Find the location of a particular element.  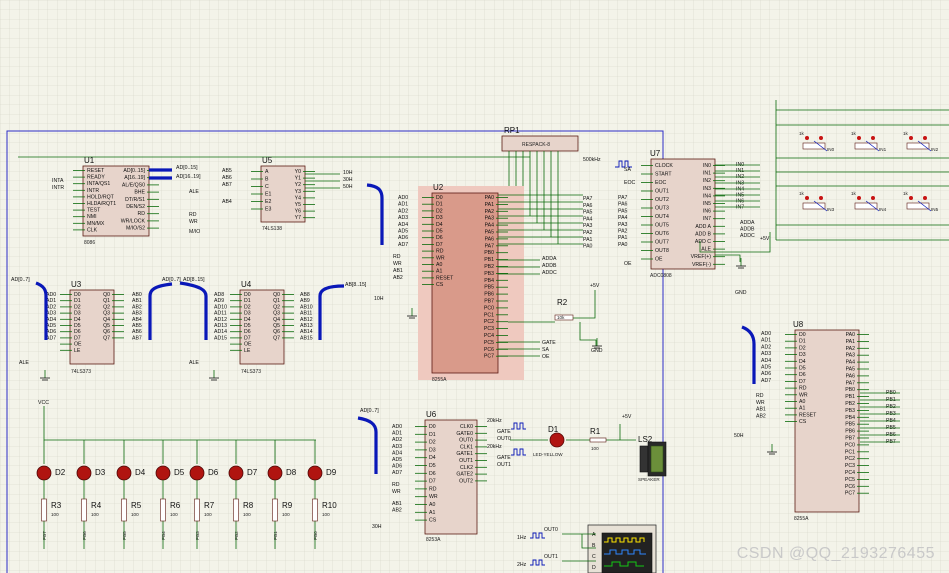

pin-label: Q3 is located at coordinates (106, 314).